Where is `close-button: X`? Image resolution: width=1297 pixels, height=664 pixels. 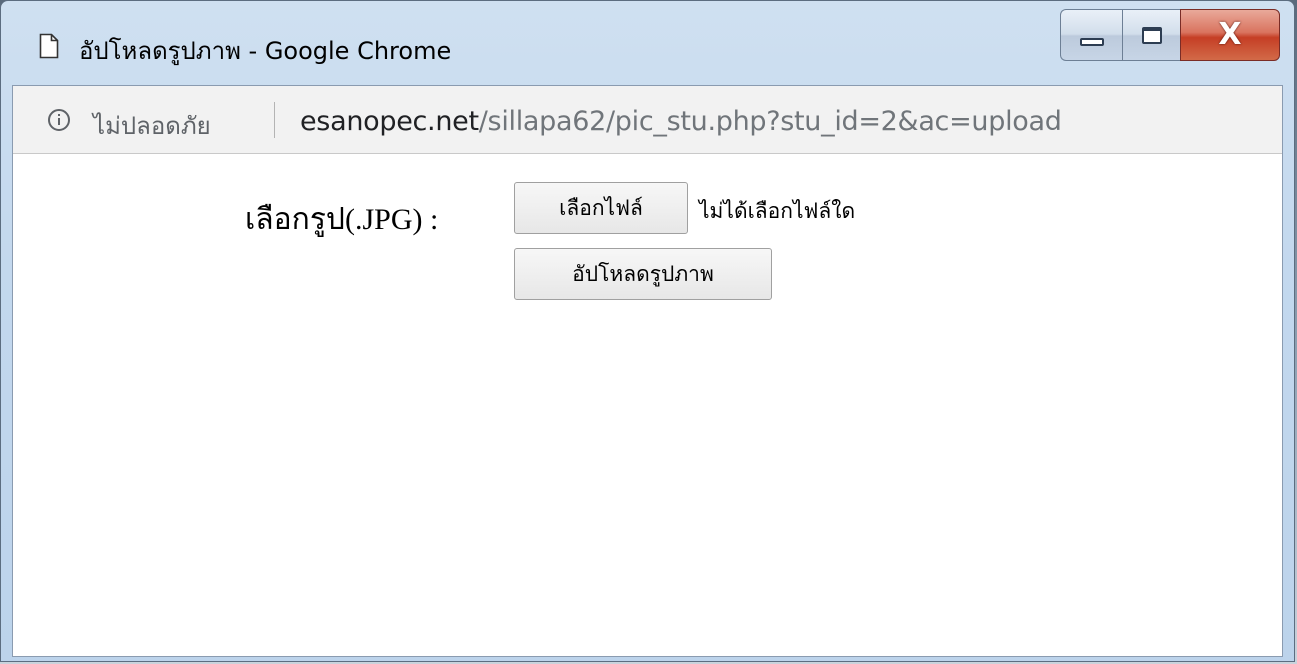 close-button: X is located at coordinates (1230, 35).